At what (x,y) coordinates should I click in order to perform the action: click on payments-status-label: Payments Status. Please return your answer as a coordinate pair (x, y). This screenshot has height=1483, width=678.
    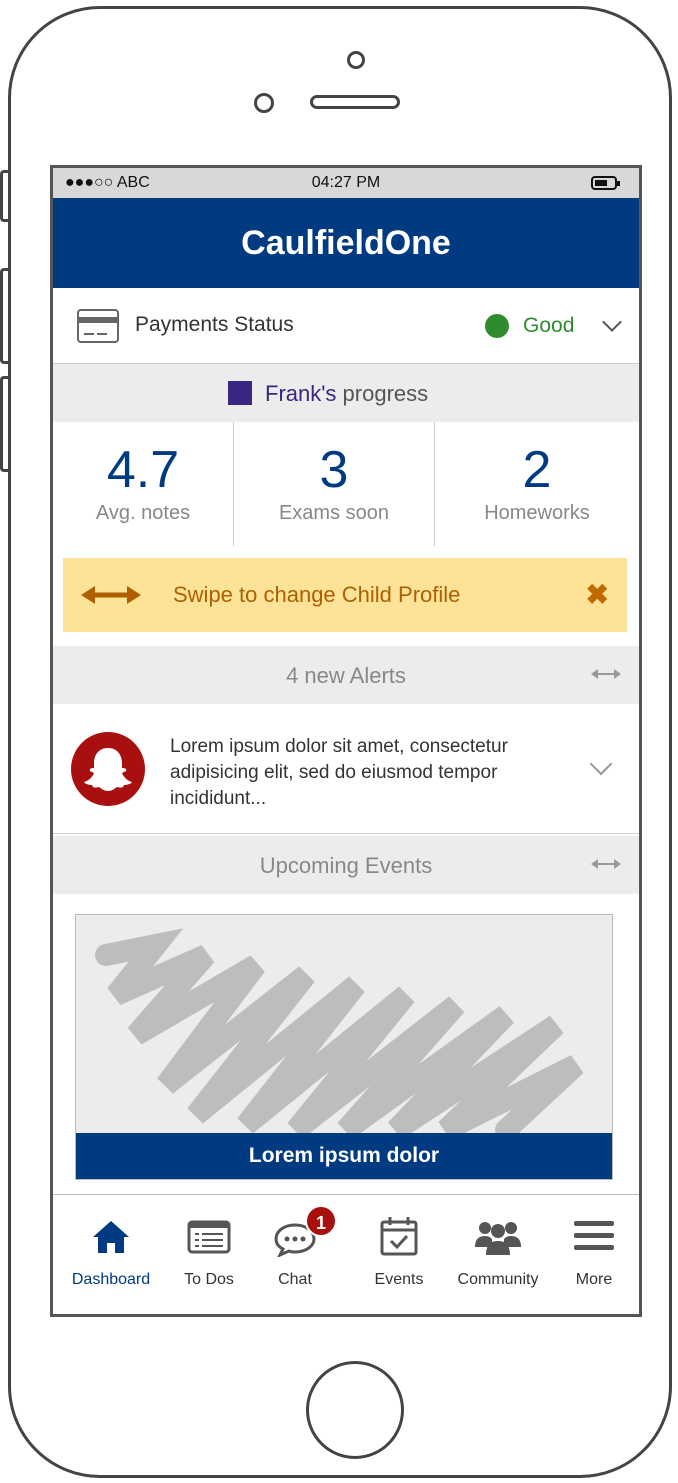
    Looking at the image, I should click on (214, 324).